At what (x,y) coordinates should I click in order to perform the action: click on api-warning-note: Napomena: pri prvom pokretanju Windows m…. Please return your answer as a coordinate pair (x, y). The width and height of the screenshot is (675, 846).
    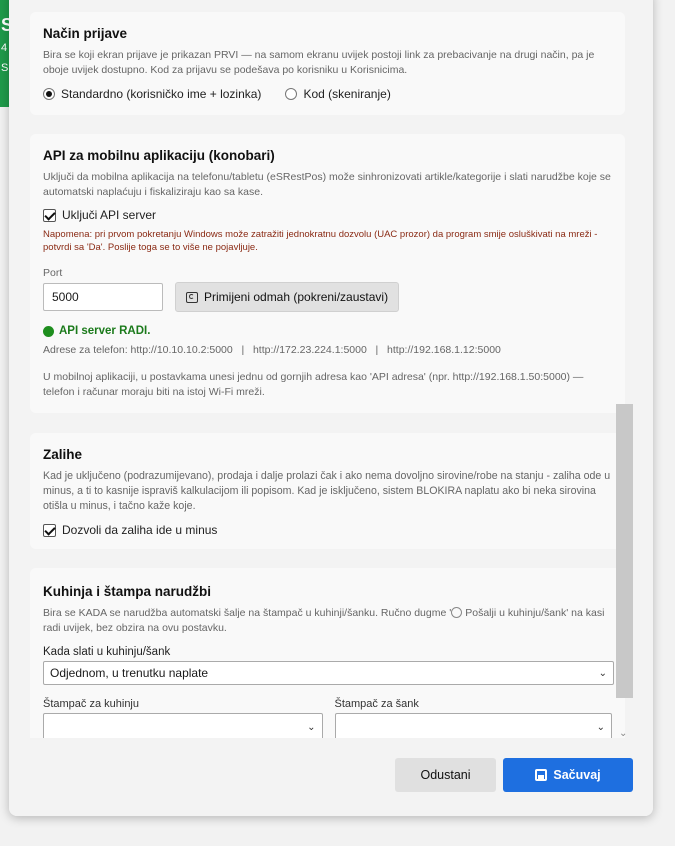
    Looking at the image, I should click on (320, 241).